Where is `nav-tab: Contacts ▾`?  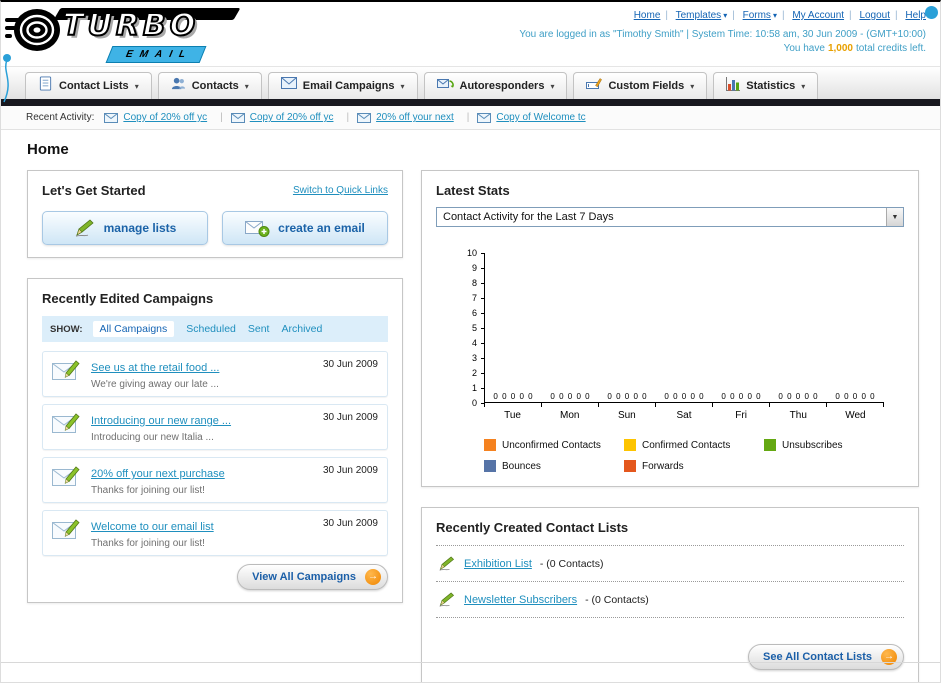 nav-tab: Contacts ▾ is located at coordinates (209, 85).